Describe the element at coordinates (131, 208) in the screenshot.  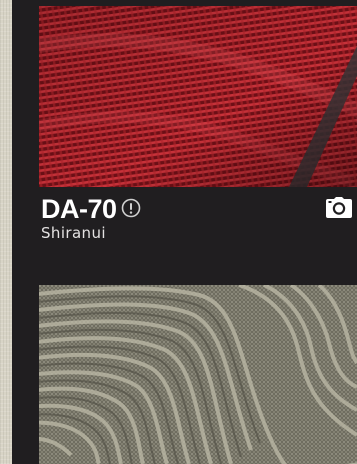
I see `info-circle-icon` at that location.